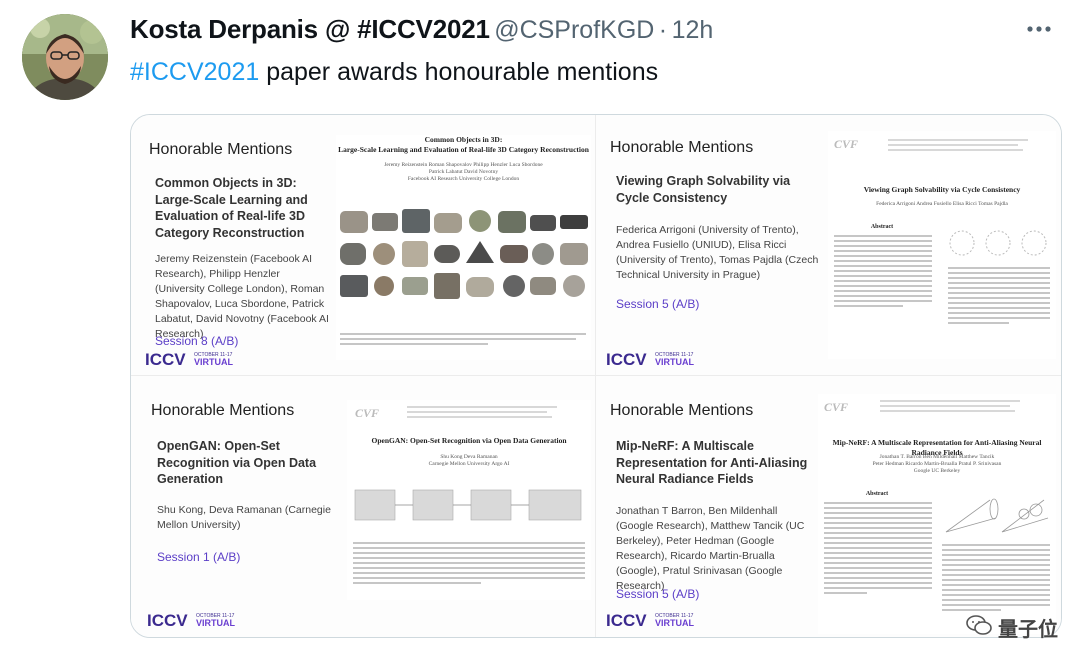  Describe the element at coordinates (199, 557) in the screenshot. I see `session-label: Session 1 (A/B)` at that location.